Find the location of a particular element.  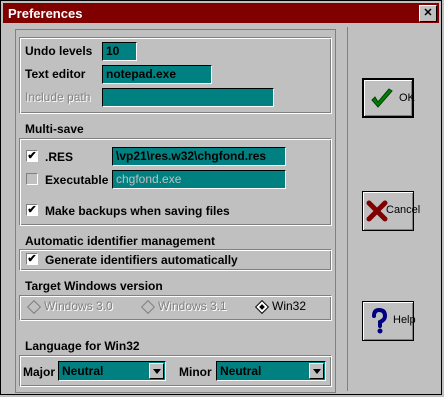

generate-ids-label: Generate identifiers automatically is located at coordinates (141, 260).